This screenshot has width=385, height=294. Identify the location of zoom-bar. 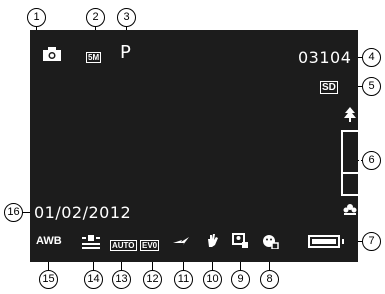
(351, 163).